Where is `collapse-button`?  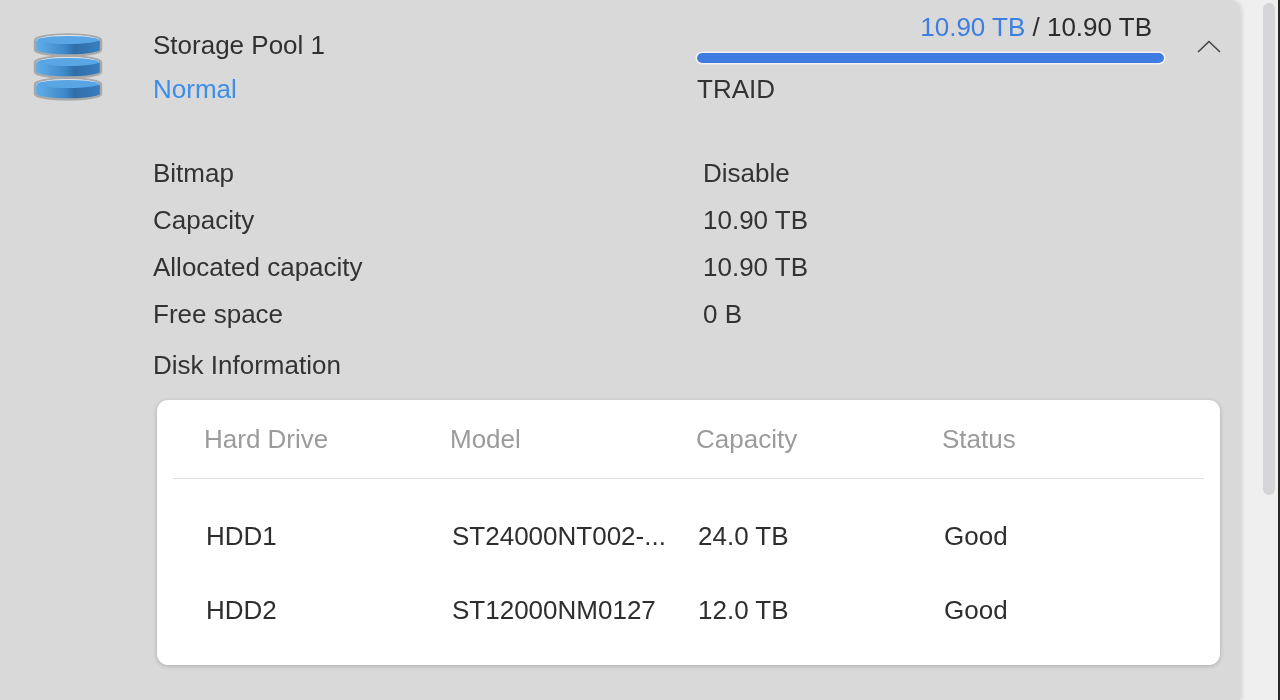
collapse-button is located at coordinates (1209, 46).